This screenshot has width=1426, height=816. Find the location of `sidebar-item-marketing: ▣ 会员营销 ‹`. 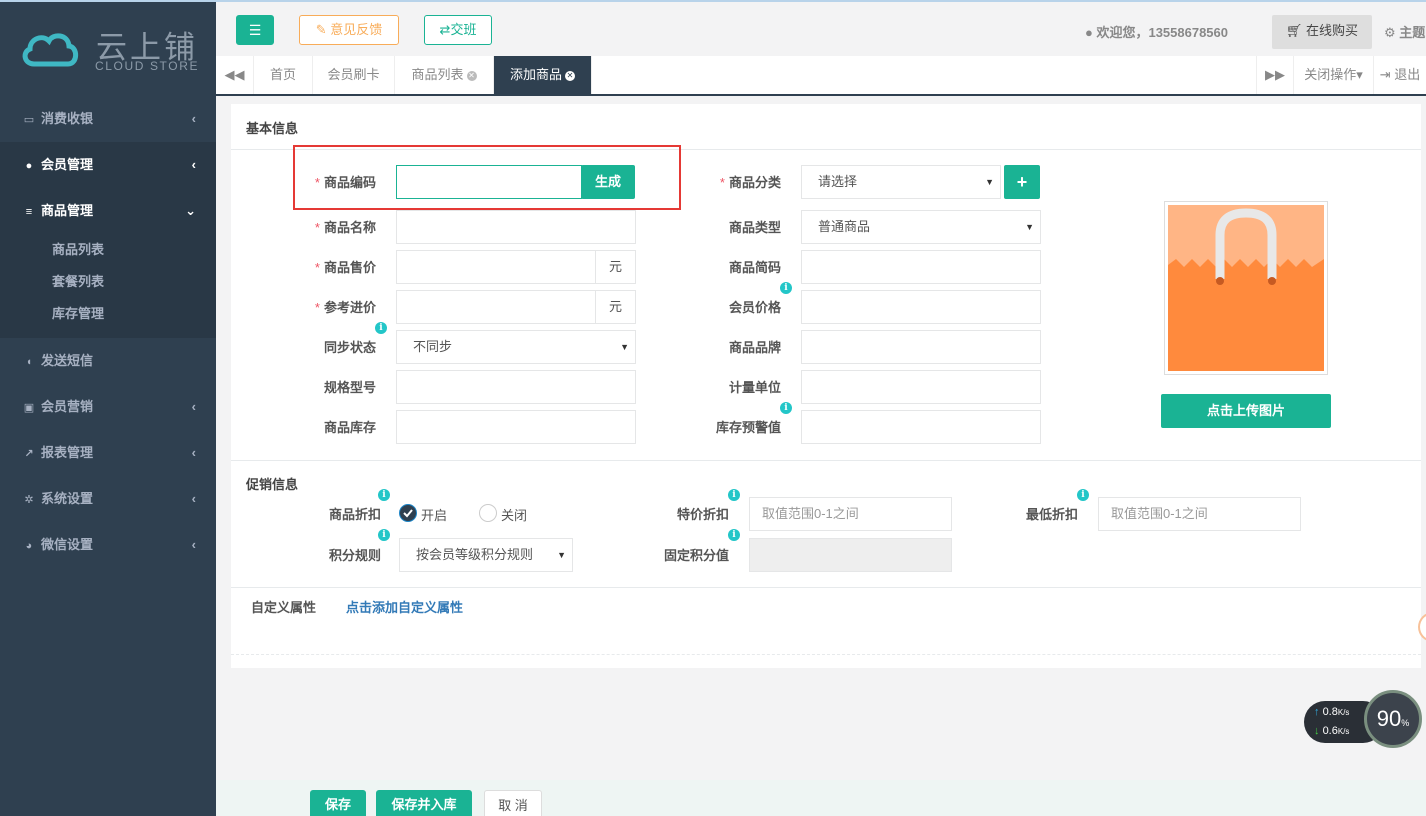

sidebar-item-marketing: ▣ 会员营销 ‹ is located at coordinates (108, 407).